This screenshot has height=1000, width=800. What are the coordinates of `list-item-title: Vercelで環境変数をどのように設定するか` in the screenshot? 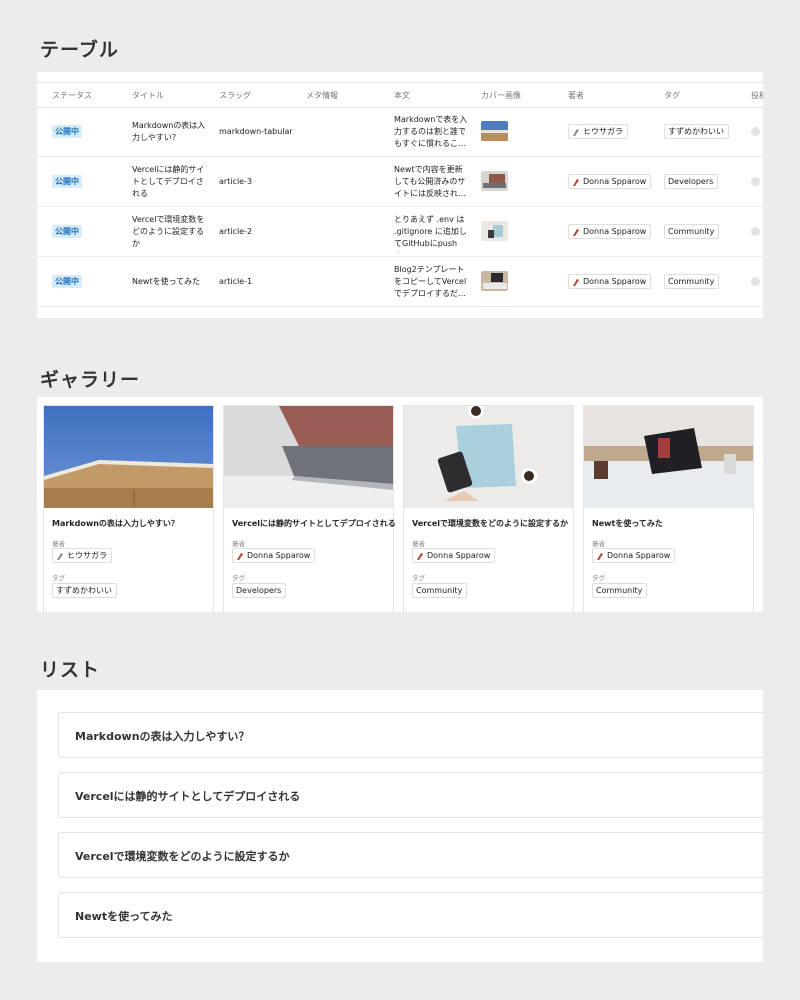 It's located at (182, 856).